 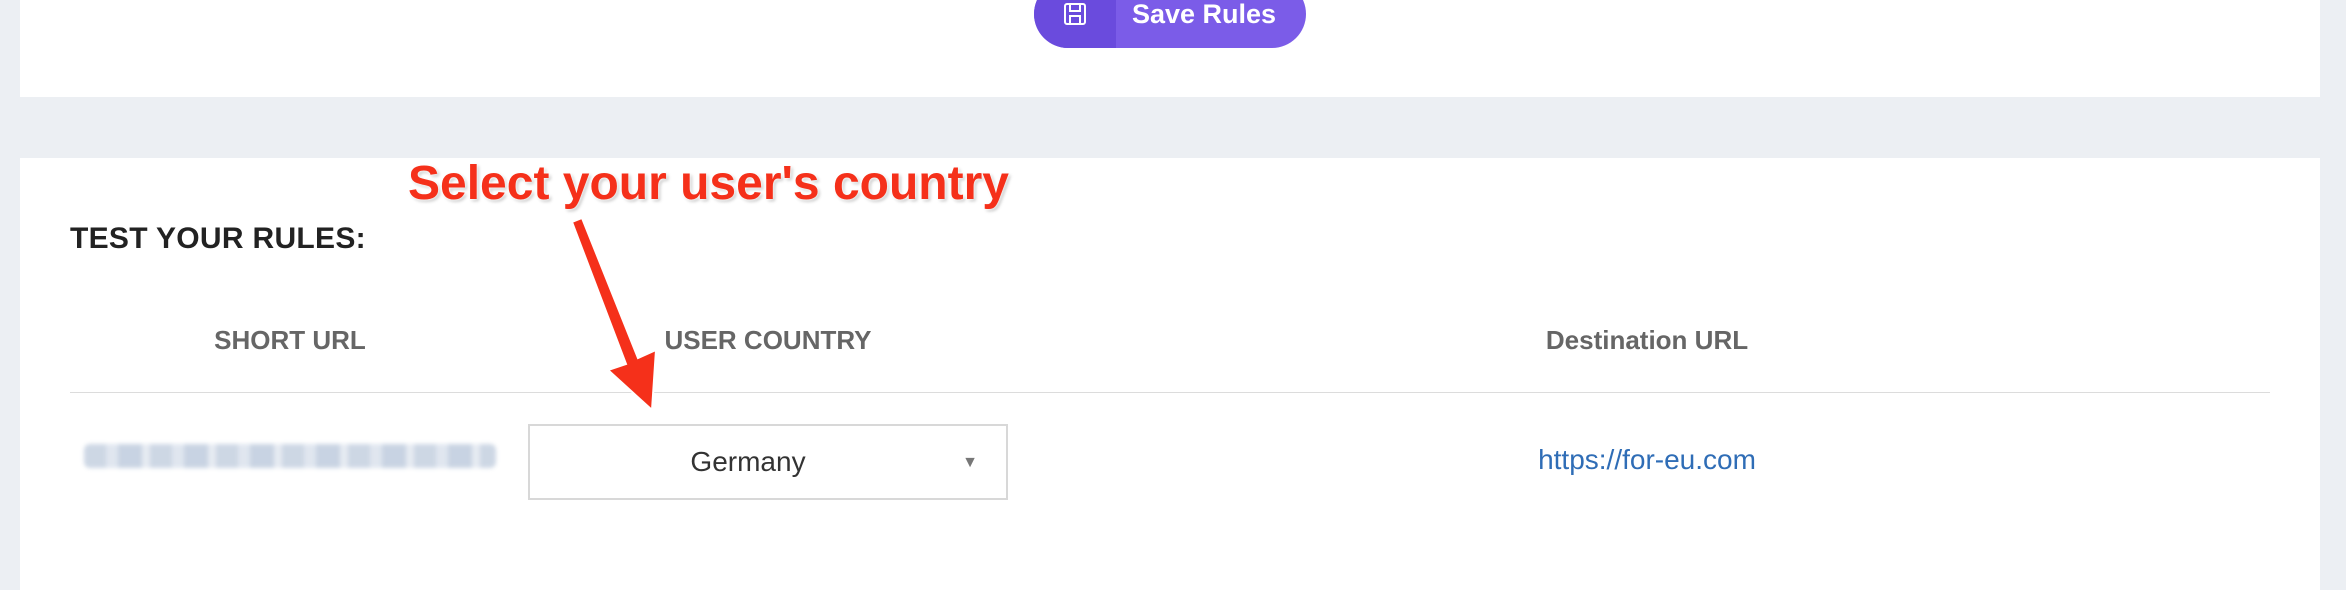 What do you see at coordinates (1170, 392) in the screenshot?
I see `table-divider` at bounding box center [1170, 392].